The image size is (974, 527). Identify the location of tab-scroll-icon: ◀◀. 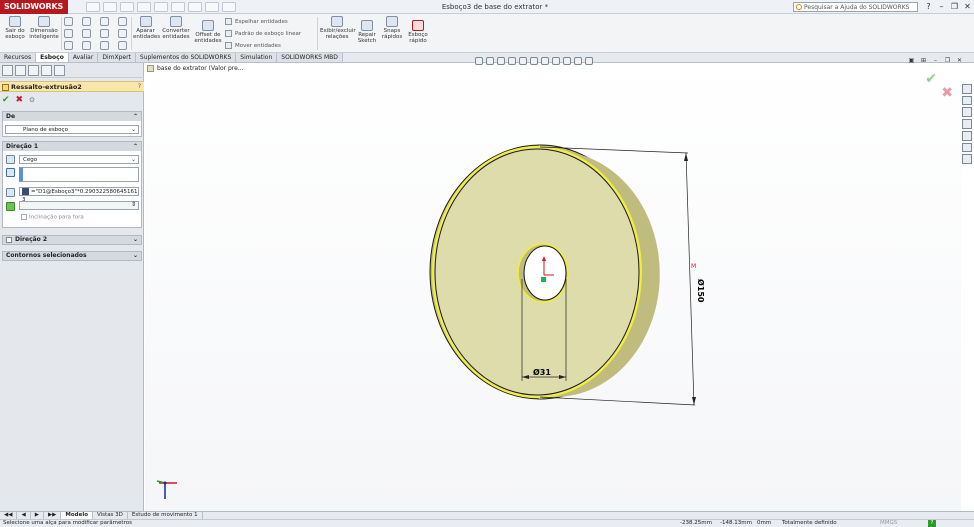
(9, 515).